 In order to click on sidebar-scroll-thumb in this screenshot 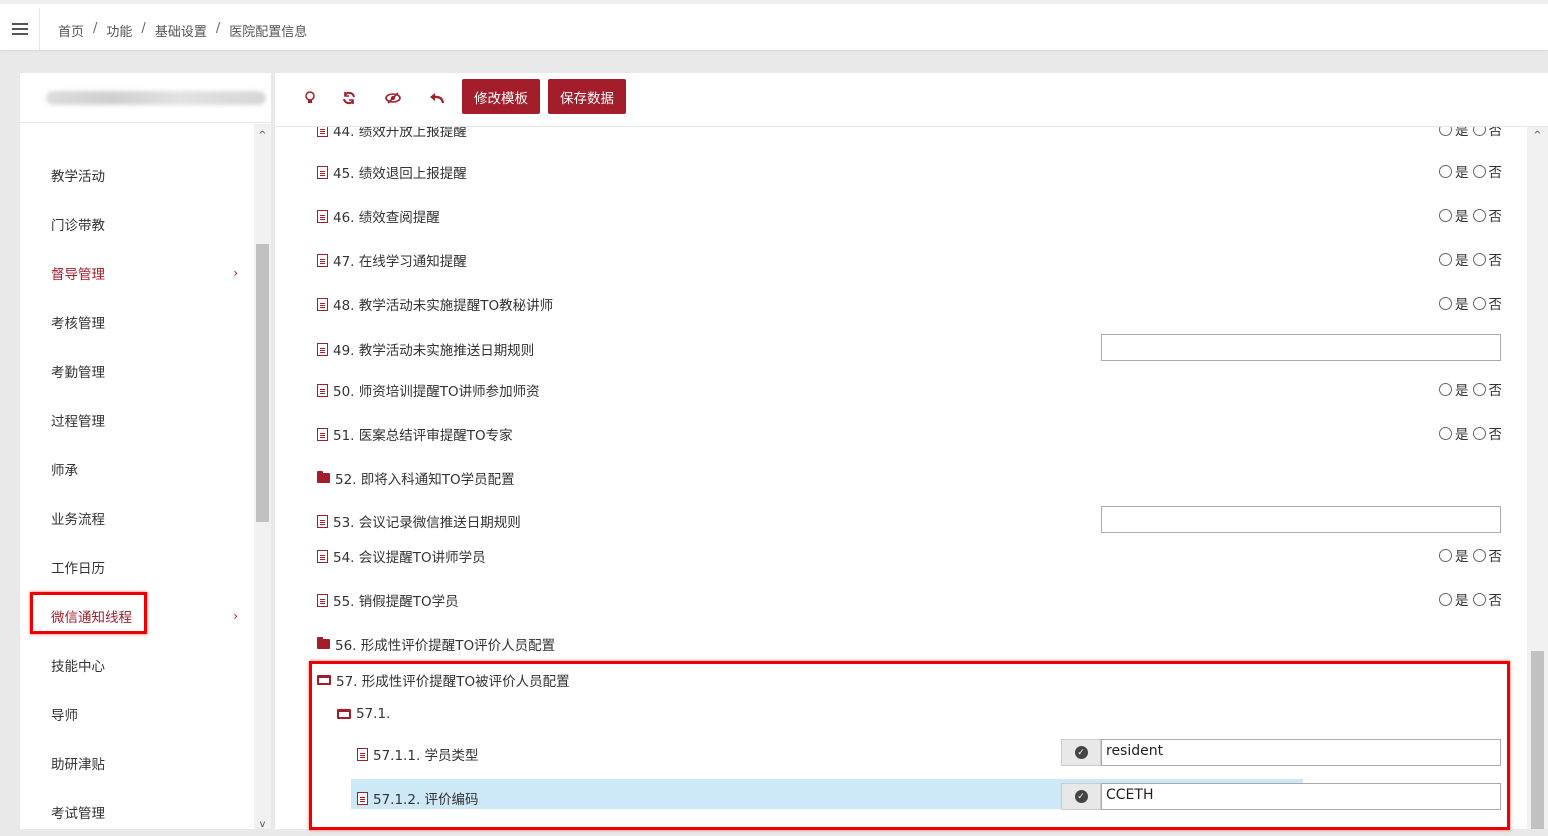, I will do `click(262, 383)`.